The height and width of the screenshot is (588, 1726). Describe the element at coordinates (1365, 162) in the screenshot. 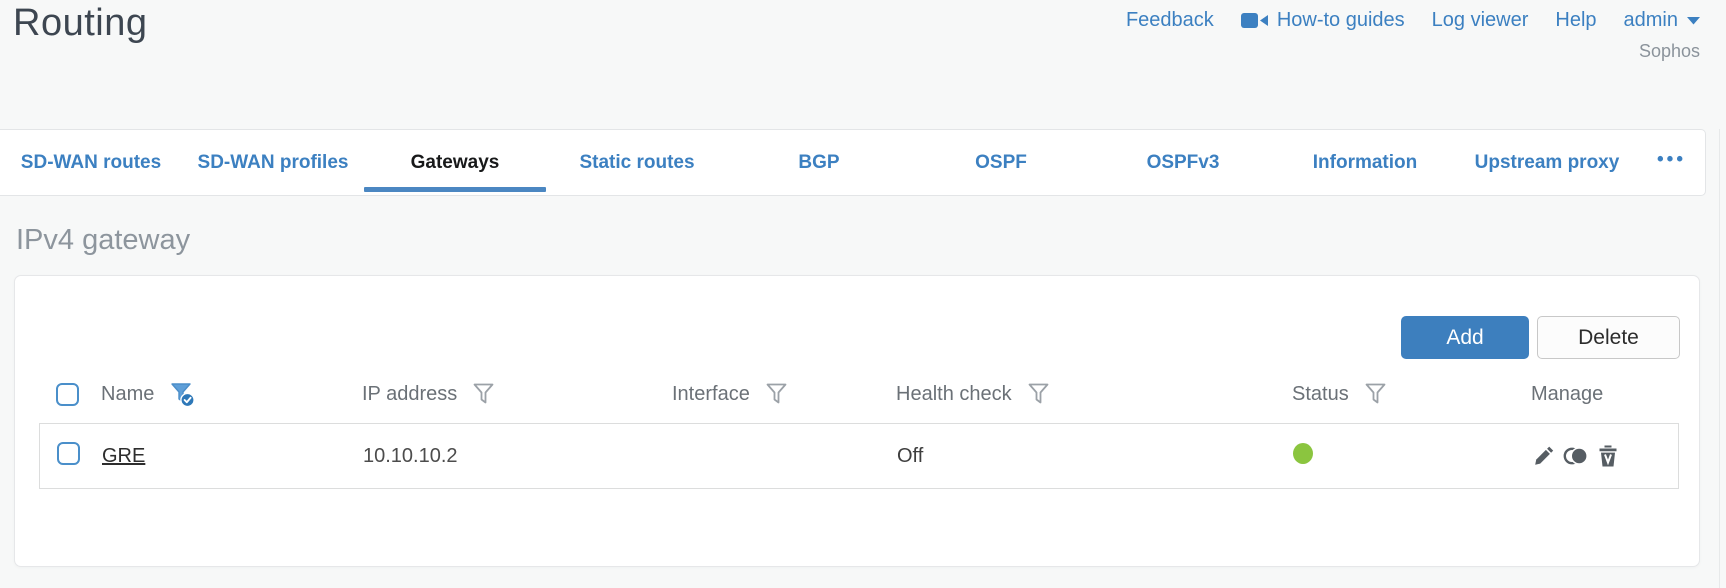

I see `tab-information: Information` at that location.